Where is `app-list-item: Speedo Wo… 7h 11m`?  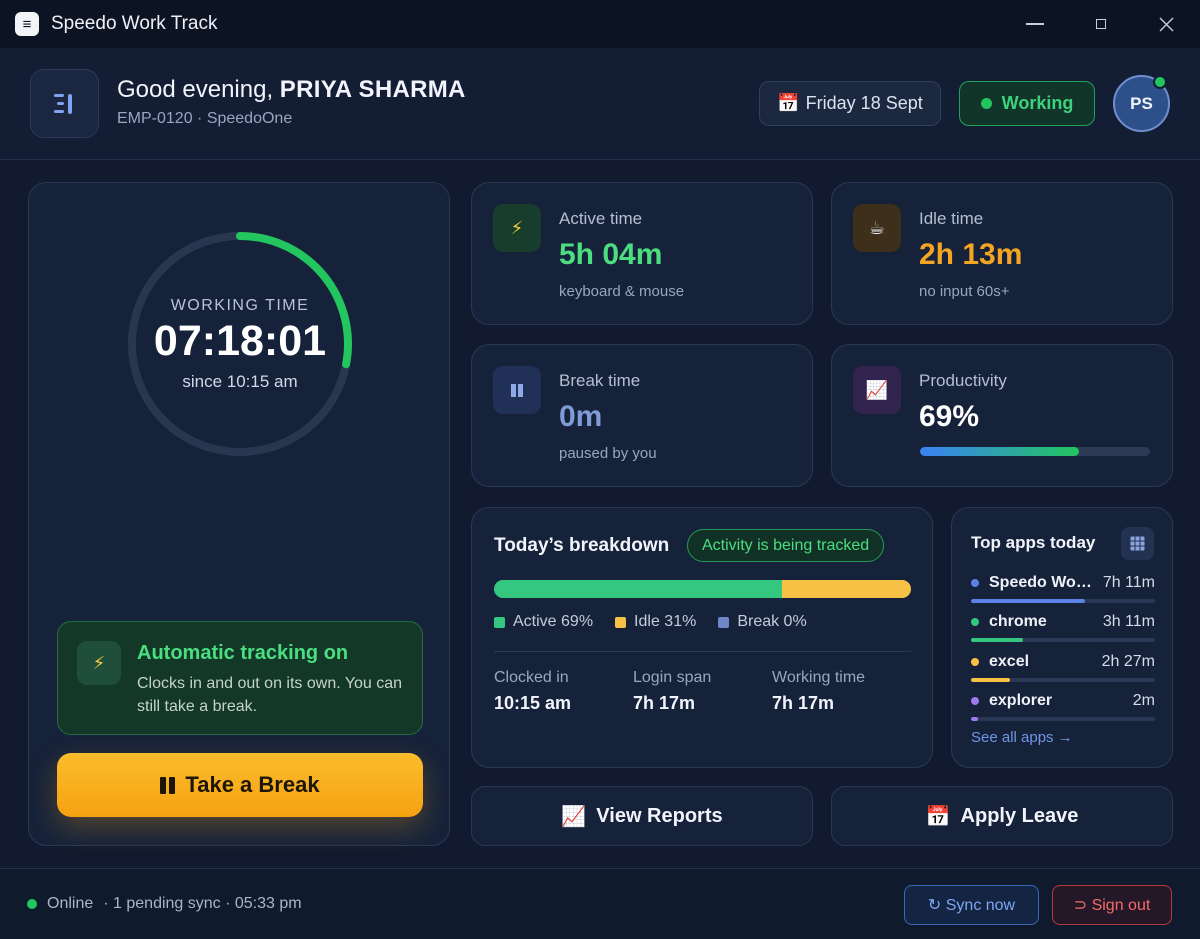 app-list-item: Speedo Wo… 7h 11m is located at coordinates (1063, 588).